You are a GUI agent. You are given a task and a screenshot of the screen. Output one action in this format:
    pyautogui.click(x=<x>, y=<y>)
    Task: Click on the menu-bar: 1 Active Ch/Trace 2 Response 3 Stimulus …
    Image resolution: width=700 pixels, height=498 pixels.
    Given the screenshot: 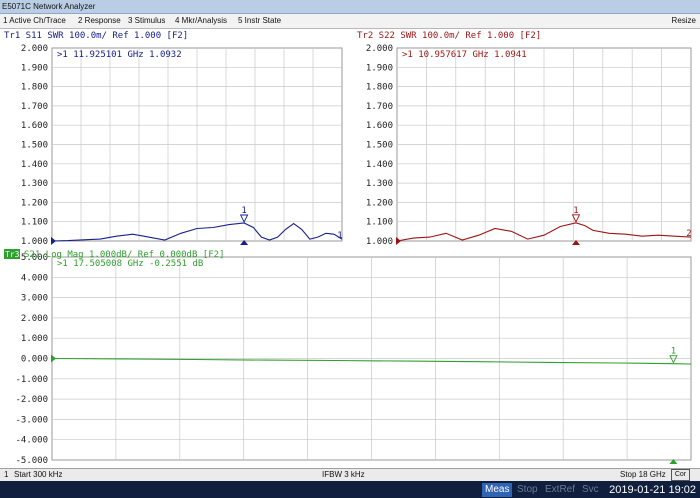 What is the action you would take?
    pyautogui.click(x=350, y=21)
    